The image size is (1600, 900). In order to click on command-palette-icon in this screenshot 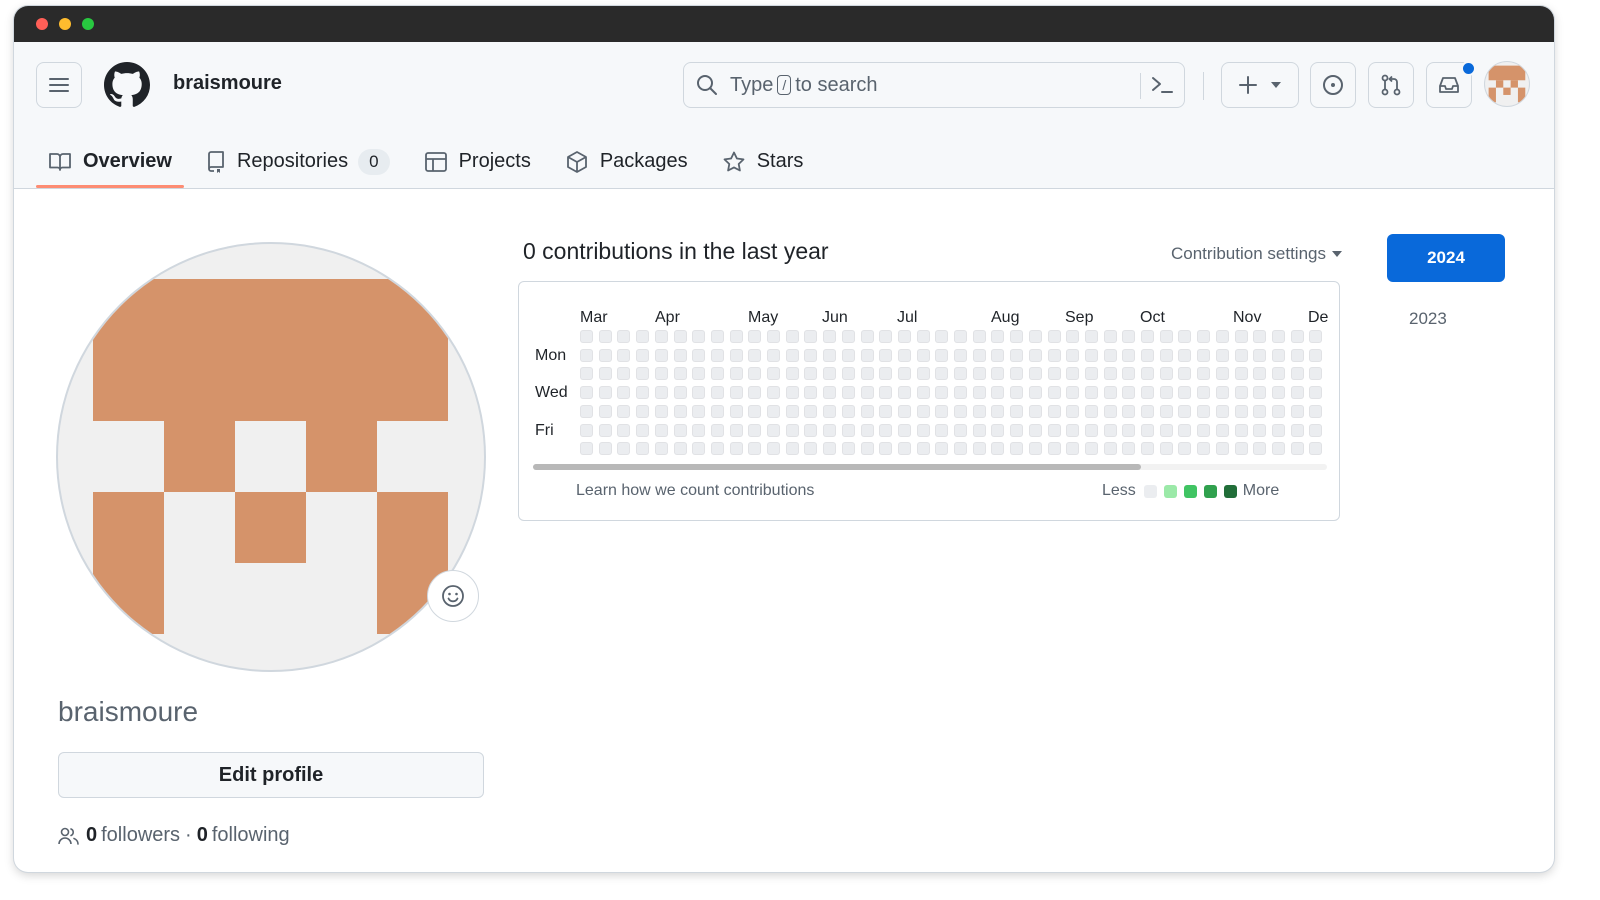, I will do `click(1162, 88)`.